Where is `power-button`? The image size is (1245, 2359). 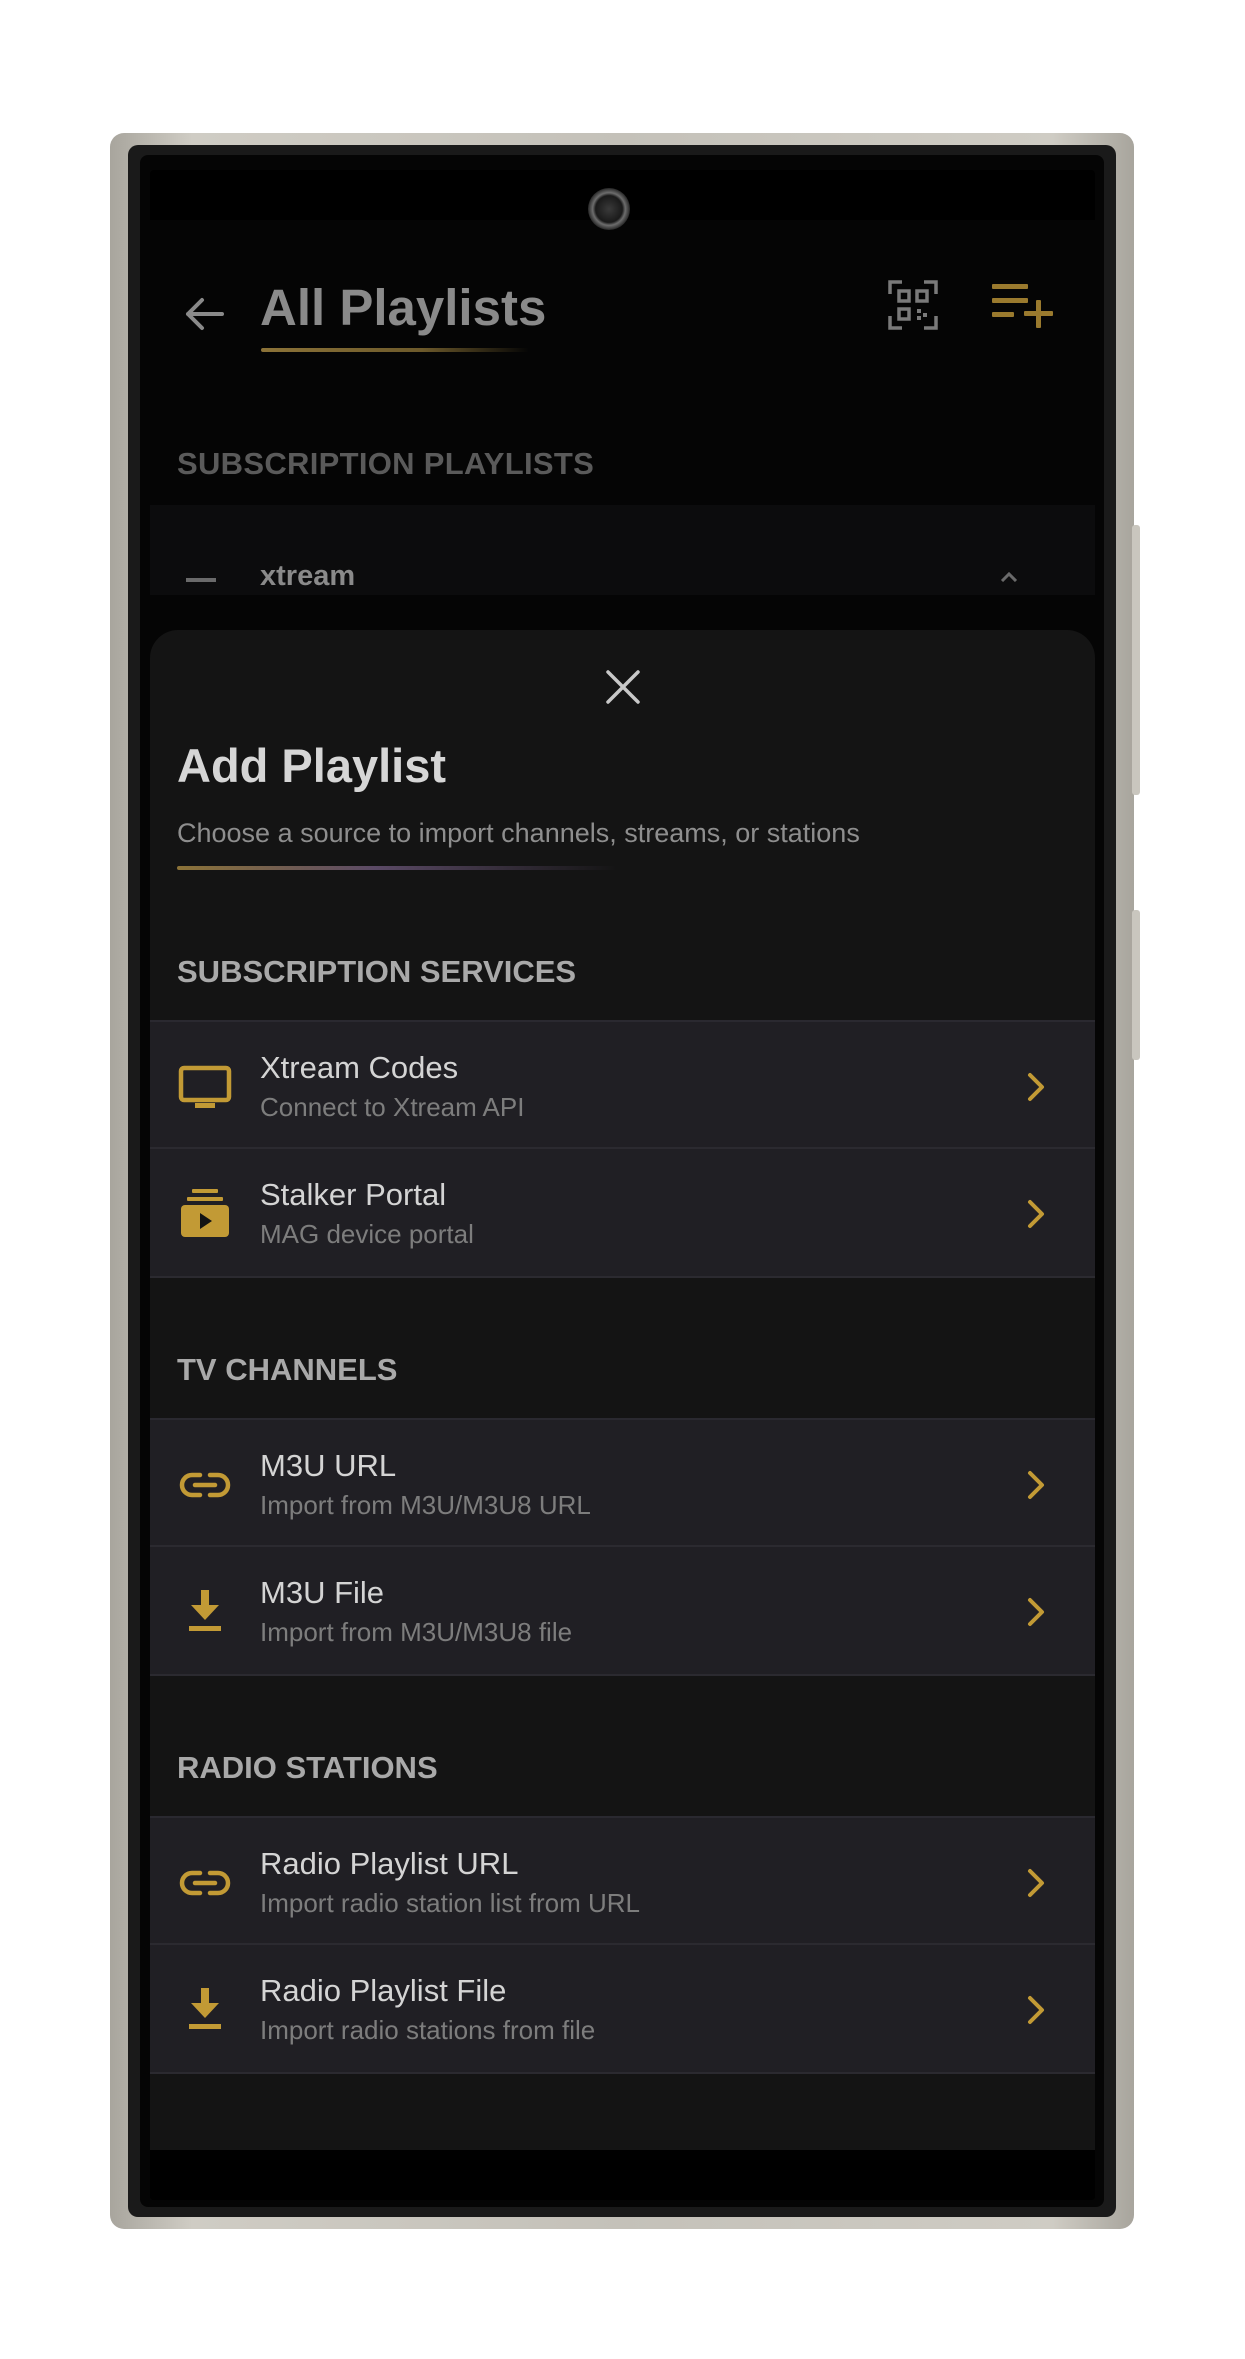 power-button is located at coordinates (1136, 985).